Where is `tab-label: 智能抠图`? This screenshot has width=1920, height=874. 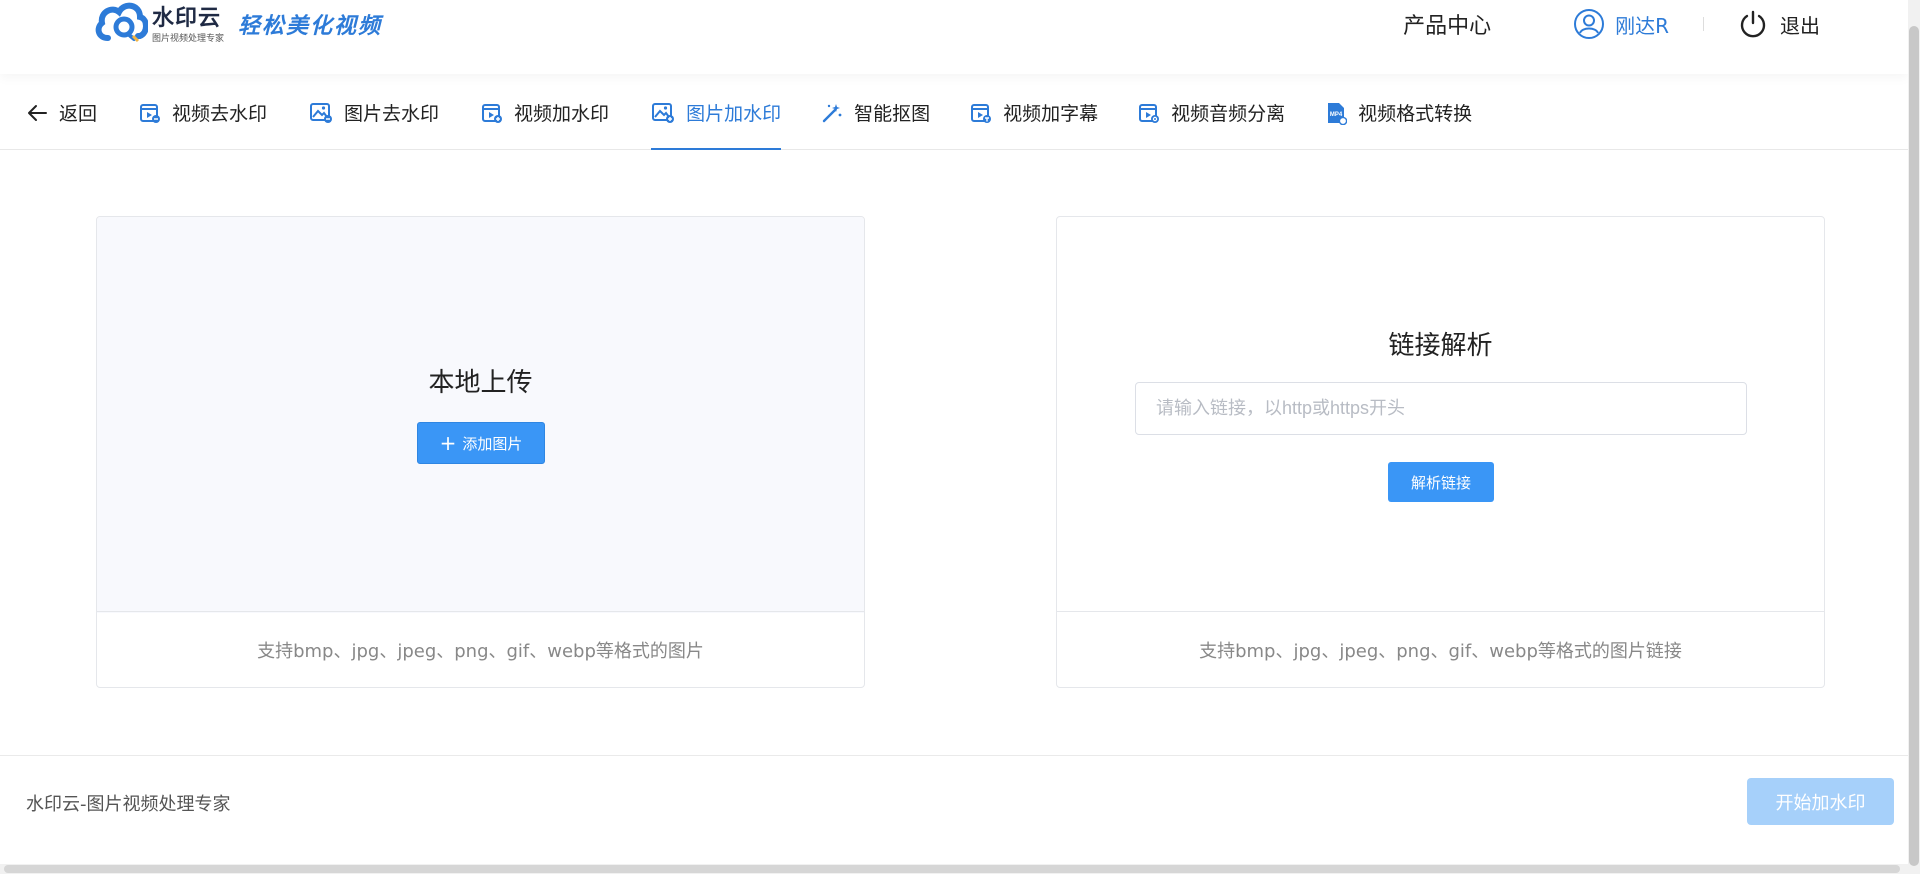 tab-label: 智能抠图 is located at coordinates (892, 114).